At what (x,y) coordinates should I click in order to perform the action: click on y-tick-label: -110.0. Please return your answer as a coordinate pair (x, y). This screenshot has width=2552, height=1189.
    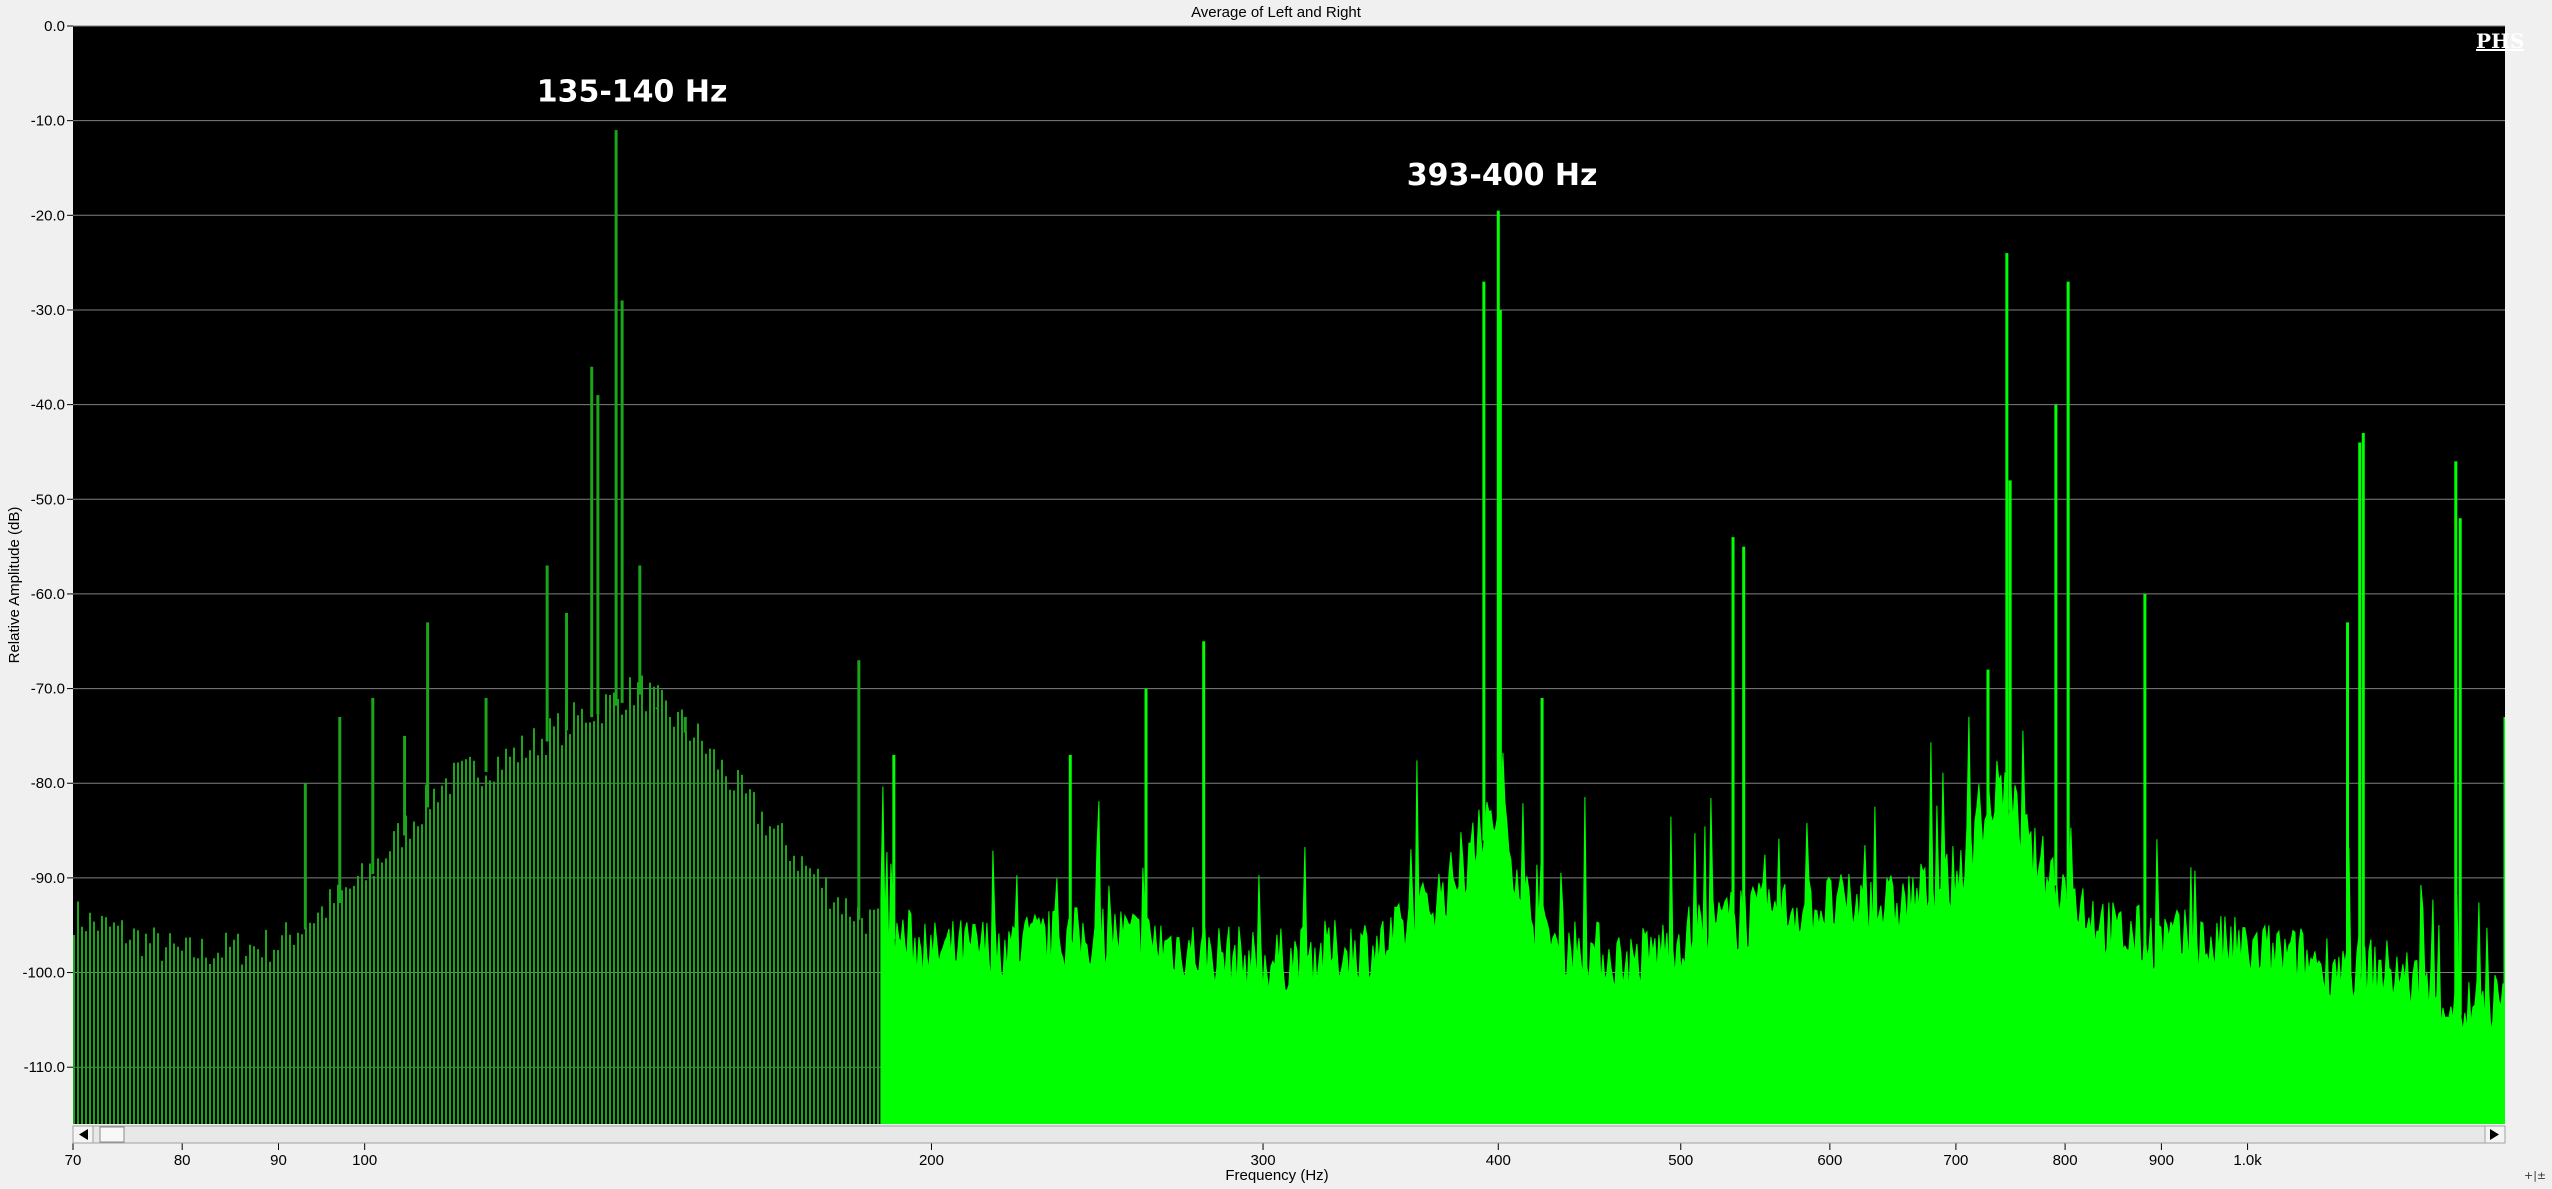
    Looking at the image, I should click on (44, 1067).